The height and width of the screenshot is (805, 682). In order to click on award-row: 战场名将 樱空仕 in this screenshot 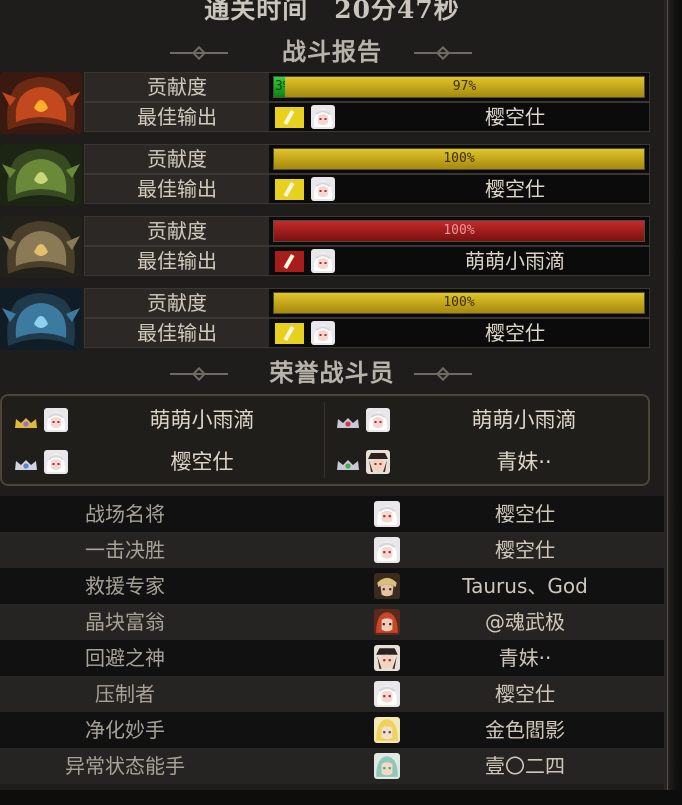, I will do `click(332, 514)`.